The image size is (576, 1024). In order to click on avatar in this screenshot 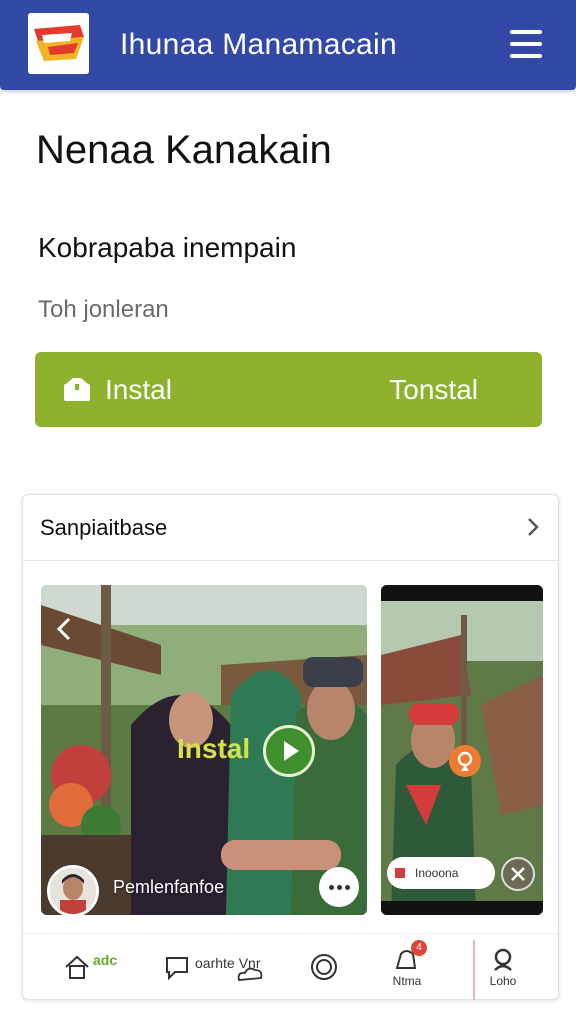, I will do `click(73, 890)`.